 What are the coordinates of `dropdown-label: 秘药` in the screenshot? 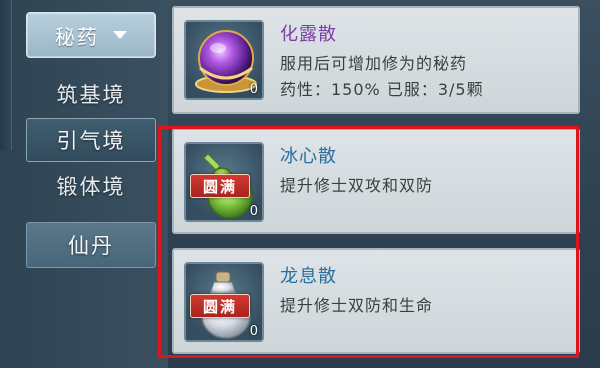 It's located at (77, 36).